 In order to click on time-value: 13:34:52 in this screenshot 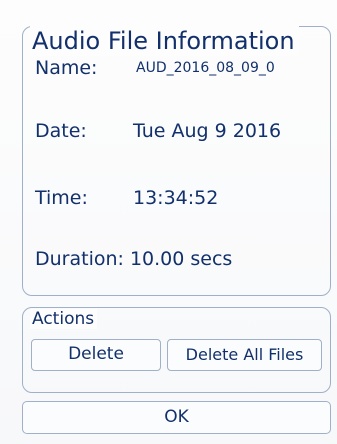, I will do `click(176, 198)`.